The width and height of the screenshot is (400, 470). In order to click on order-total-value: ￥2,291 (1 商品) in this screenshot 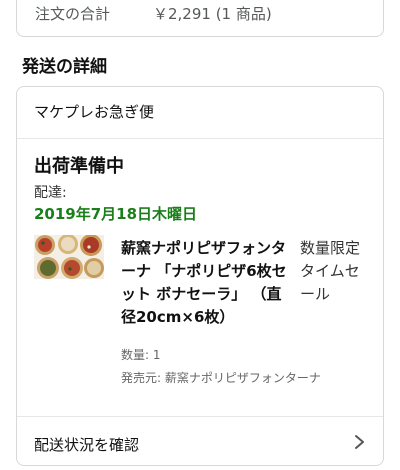, I will do `click(212, 14)`.